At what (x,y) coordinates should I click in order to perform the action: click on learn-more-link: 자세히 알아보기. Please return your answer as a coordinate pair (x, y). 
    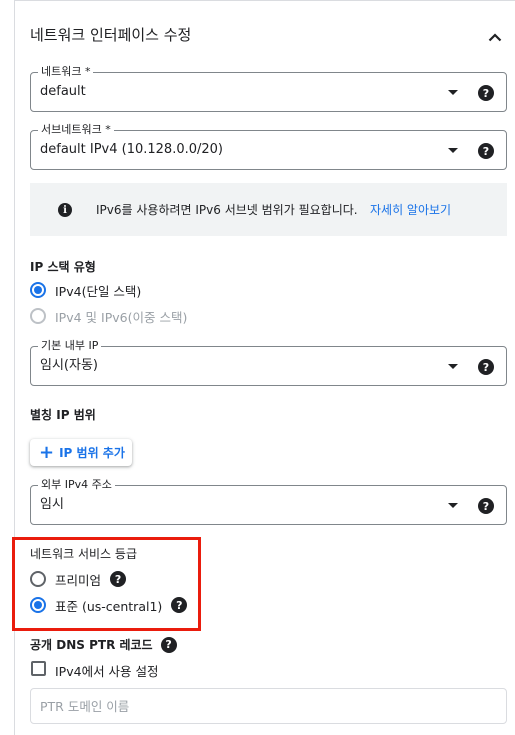
    Looking at the image, I should click on (410, 209).